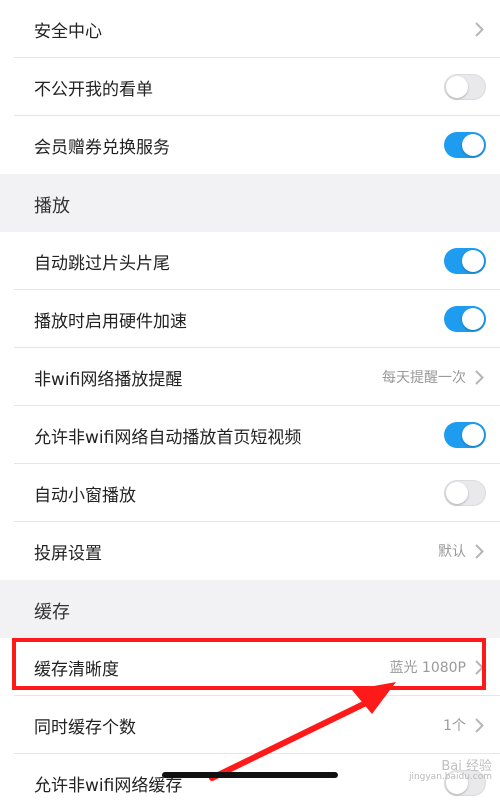  I want to click on row-auto-mini-window: 自动小窗播放, so click(250, 493).